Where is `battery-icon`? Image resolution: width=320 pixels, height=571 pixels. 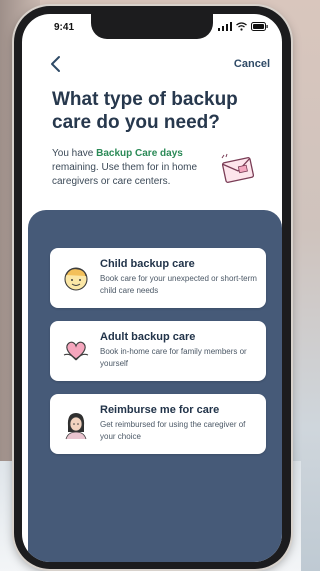
battery-icon is located at coordinates (259, 26).